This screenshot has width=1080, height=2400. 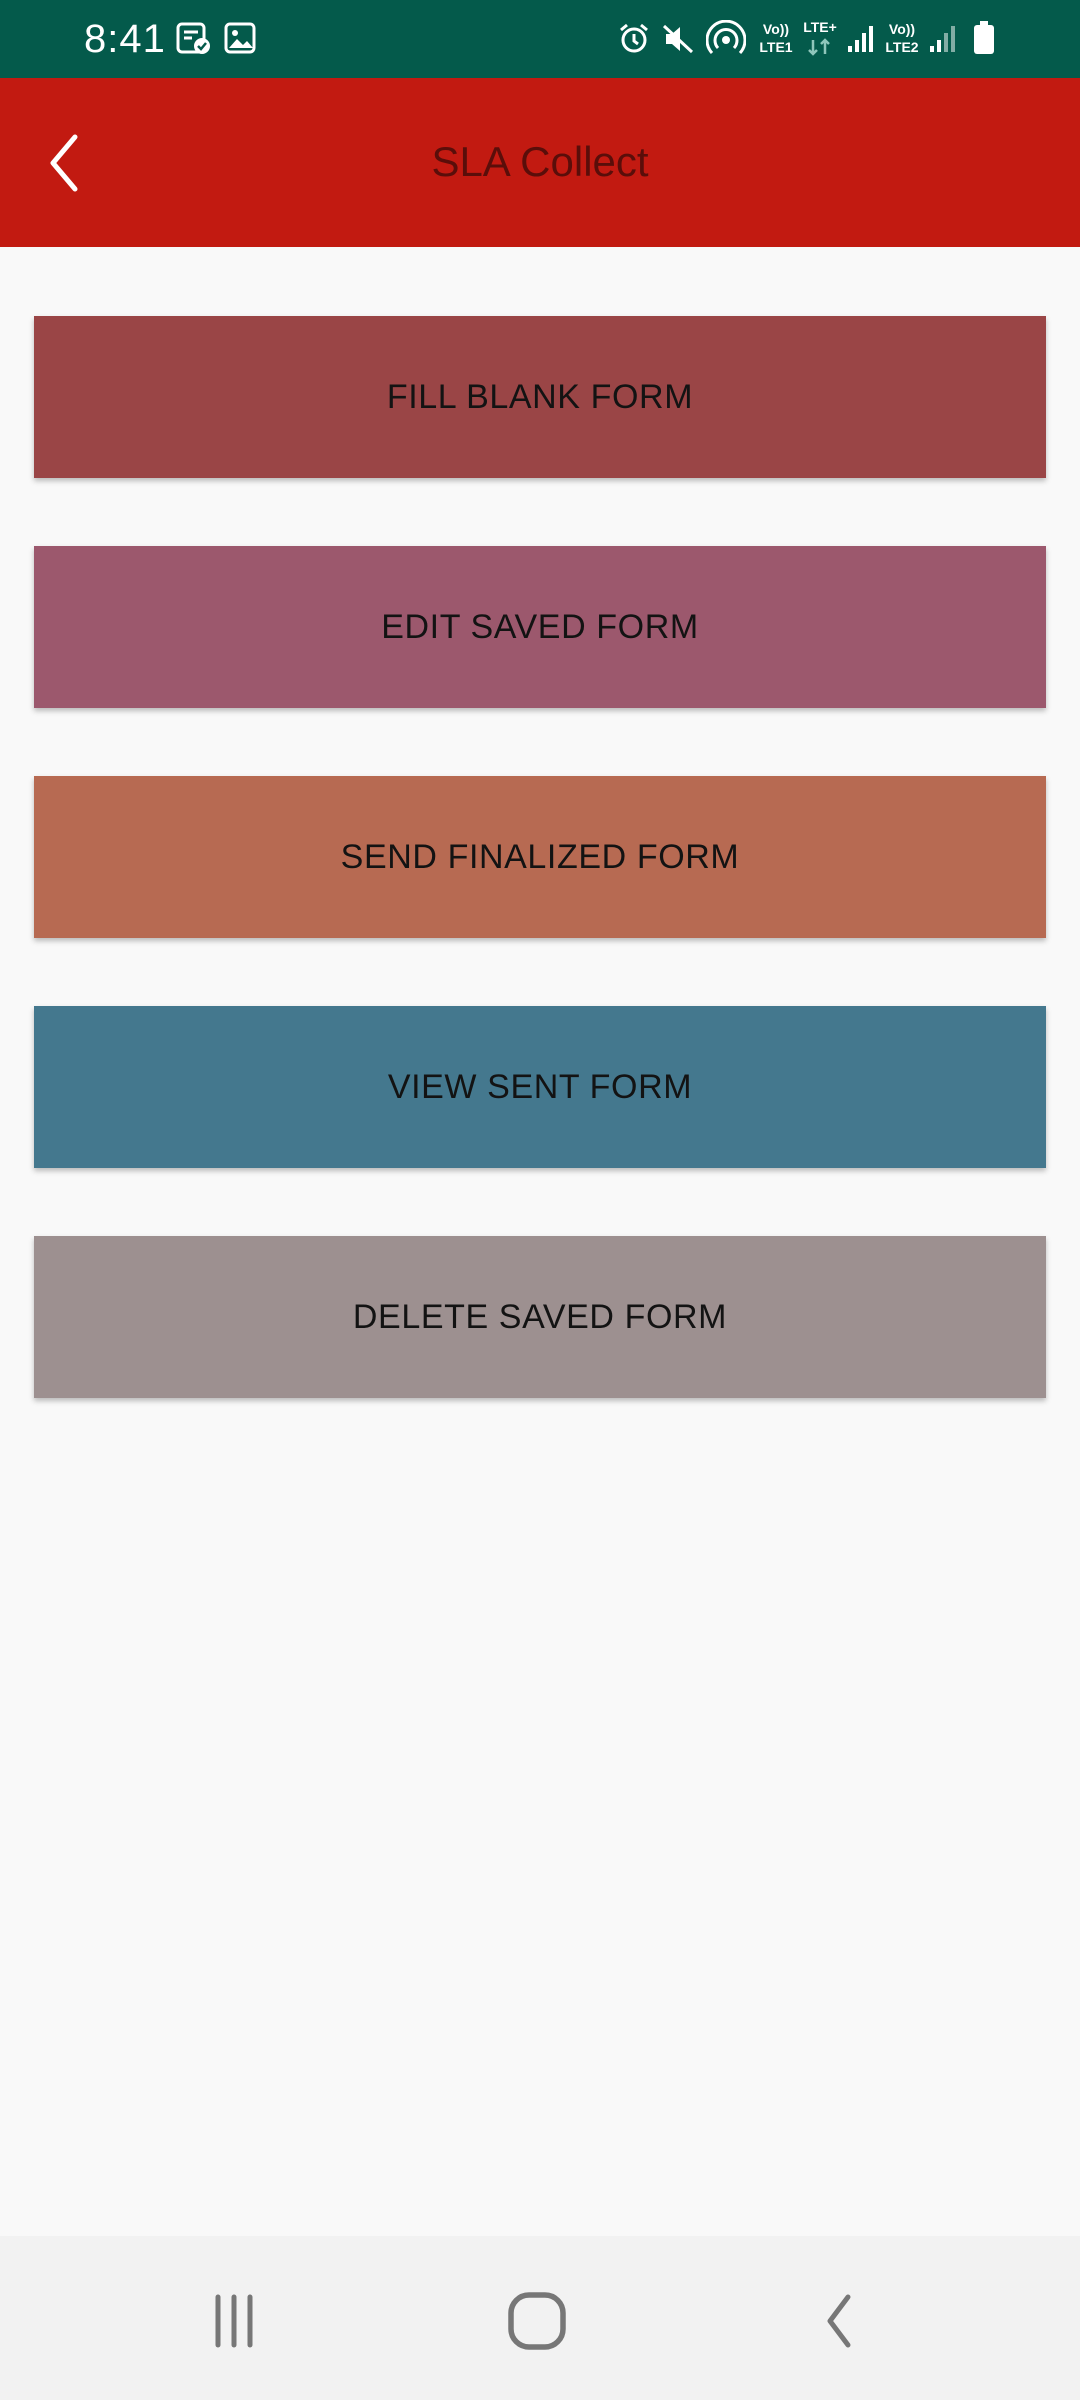 What do you see at coordinates (776, 47) in the screenshot?
I see `sim1-lte-label: LTE1` at bounding box center [776, 47].